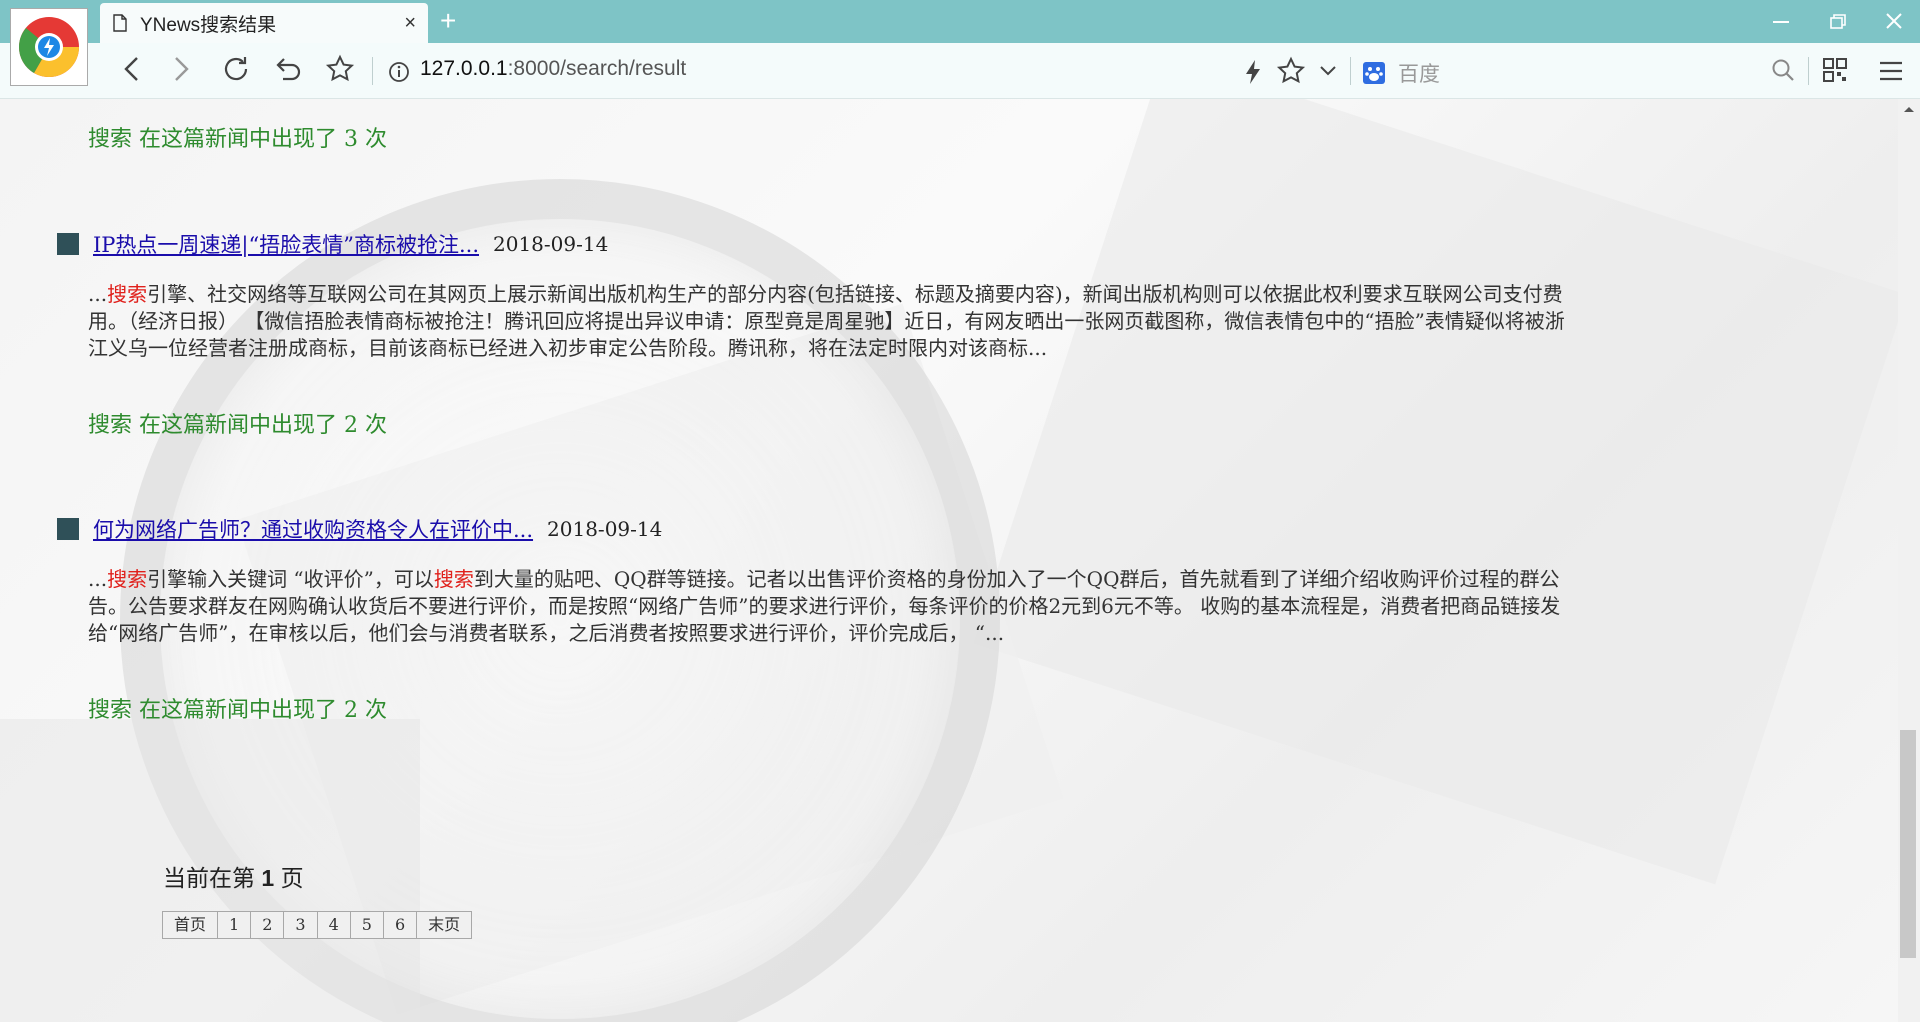 The width and height of the screenshot is (1920, 1022). I want to click on snippet-text: 引擎输入关键词 “收评价”，可以, so click(290, 579).